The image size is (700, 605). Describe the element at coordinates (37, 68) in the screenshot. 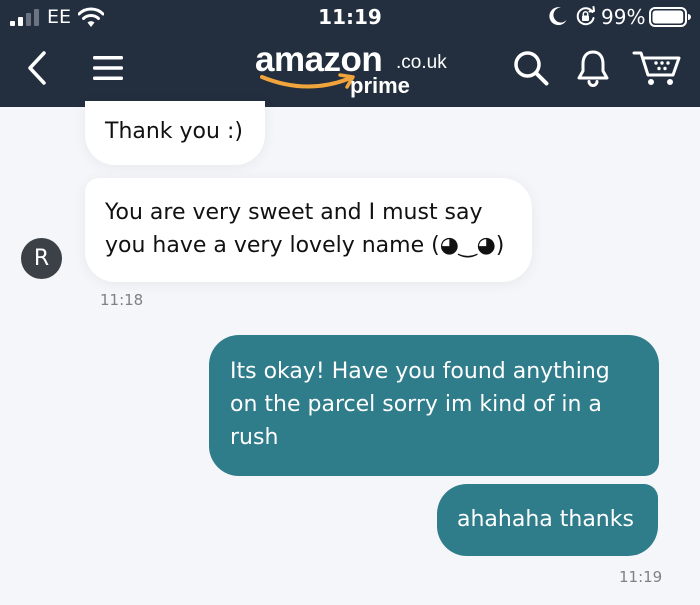

I see `back-icon` at that location.